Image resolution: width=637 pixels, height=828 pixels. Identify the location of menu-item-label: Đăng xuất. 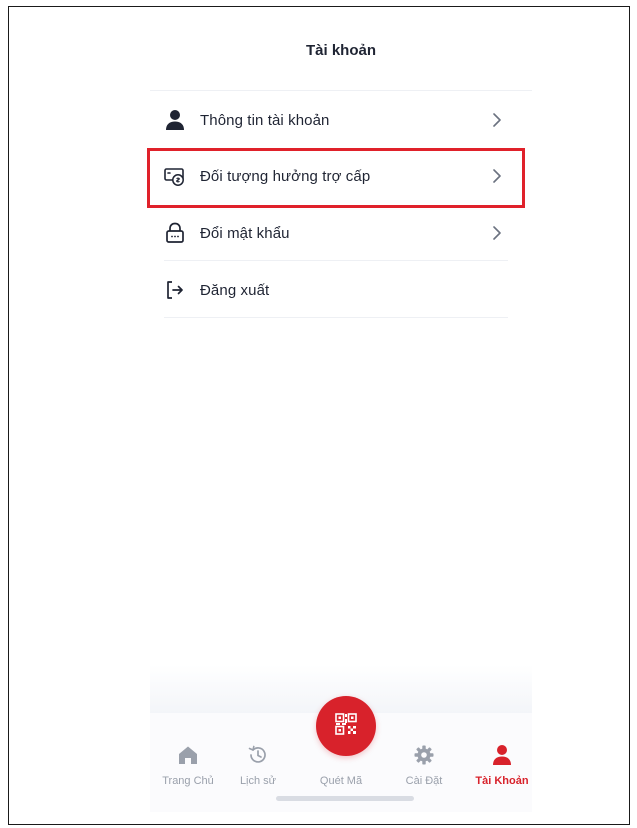
(235, 290).